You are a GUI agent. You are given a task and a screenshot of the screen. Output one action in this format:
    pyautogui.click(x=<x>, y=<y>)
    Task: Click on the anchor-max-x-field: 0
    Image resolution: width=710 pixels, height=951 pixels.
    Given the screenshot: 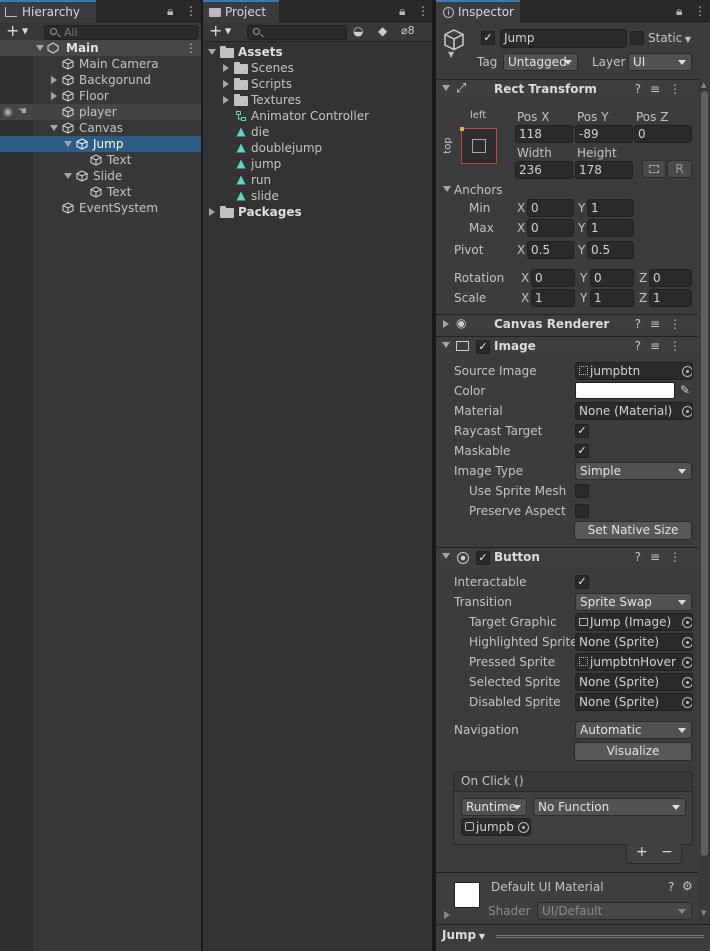 What is the action you would take?
    pyautogui.click(x=550, y=228)
    